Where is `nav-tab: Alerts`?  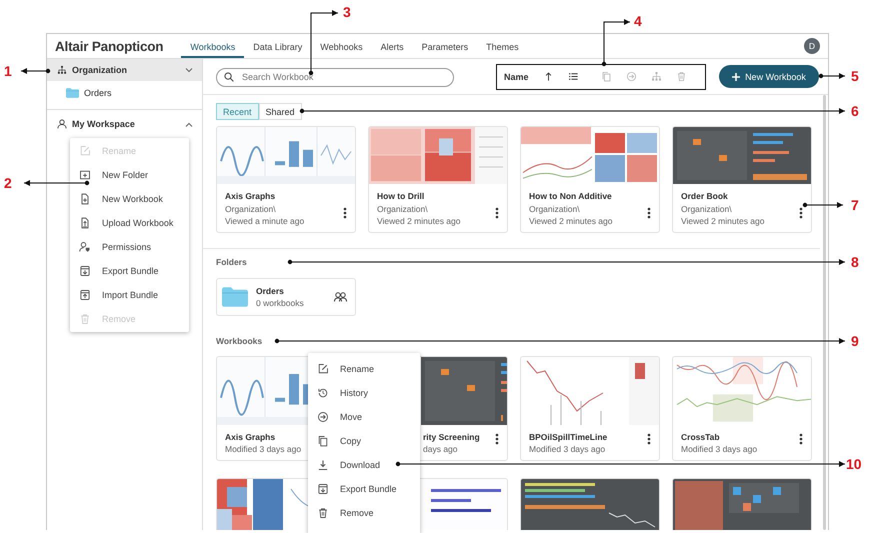 nav-tab: Alerts is located at coordinates (392, 46).